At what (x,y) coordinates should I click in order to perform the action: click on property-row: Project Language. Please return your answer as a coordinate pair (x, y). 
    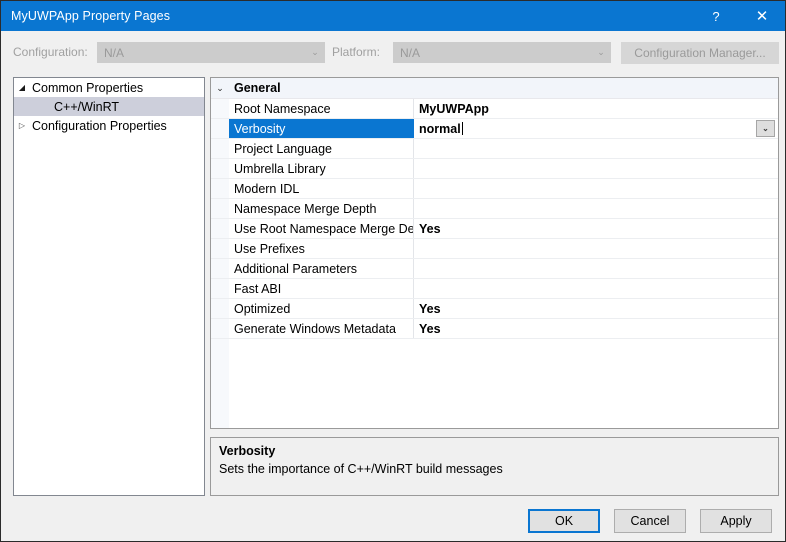
    Looking at the image, I should click on (494, 149).